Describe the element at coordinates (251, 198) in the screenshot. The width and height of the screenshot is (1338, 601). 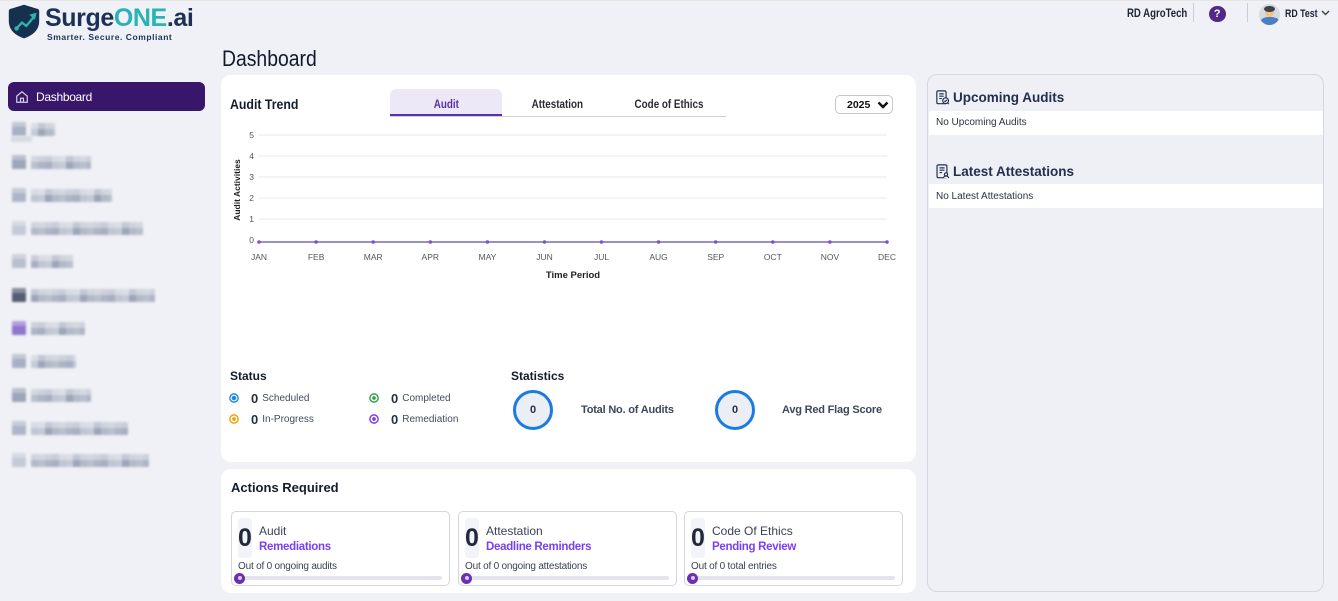
I see `svg-text: 2` at that location.